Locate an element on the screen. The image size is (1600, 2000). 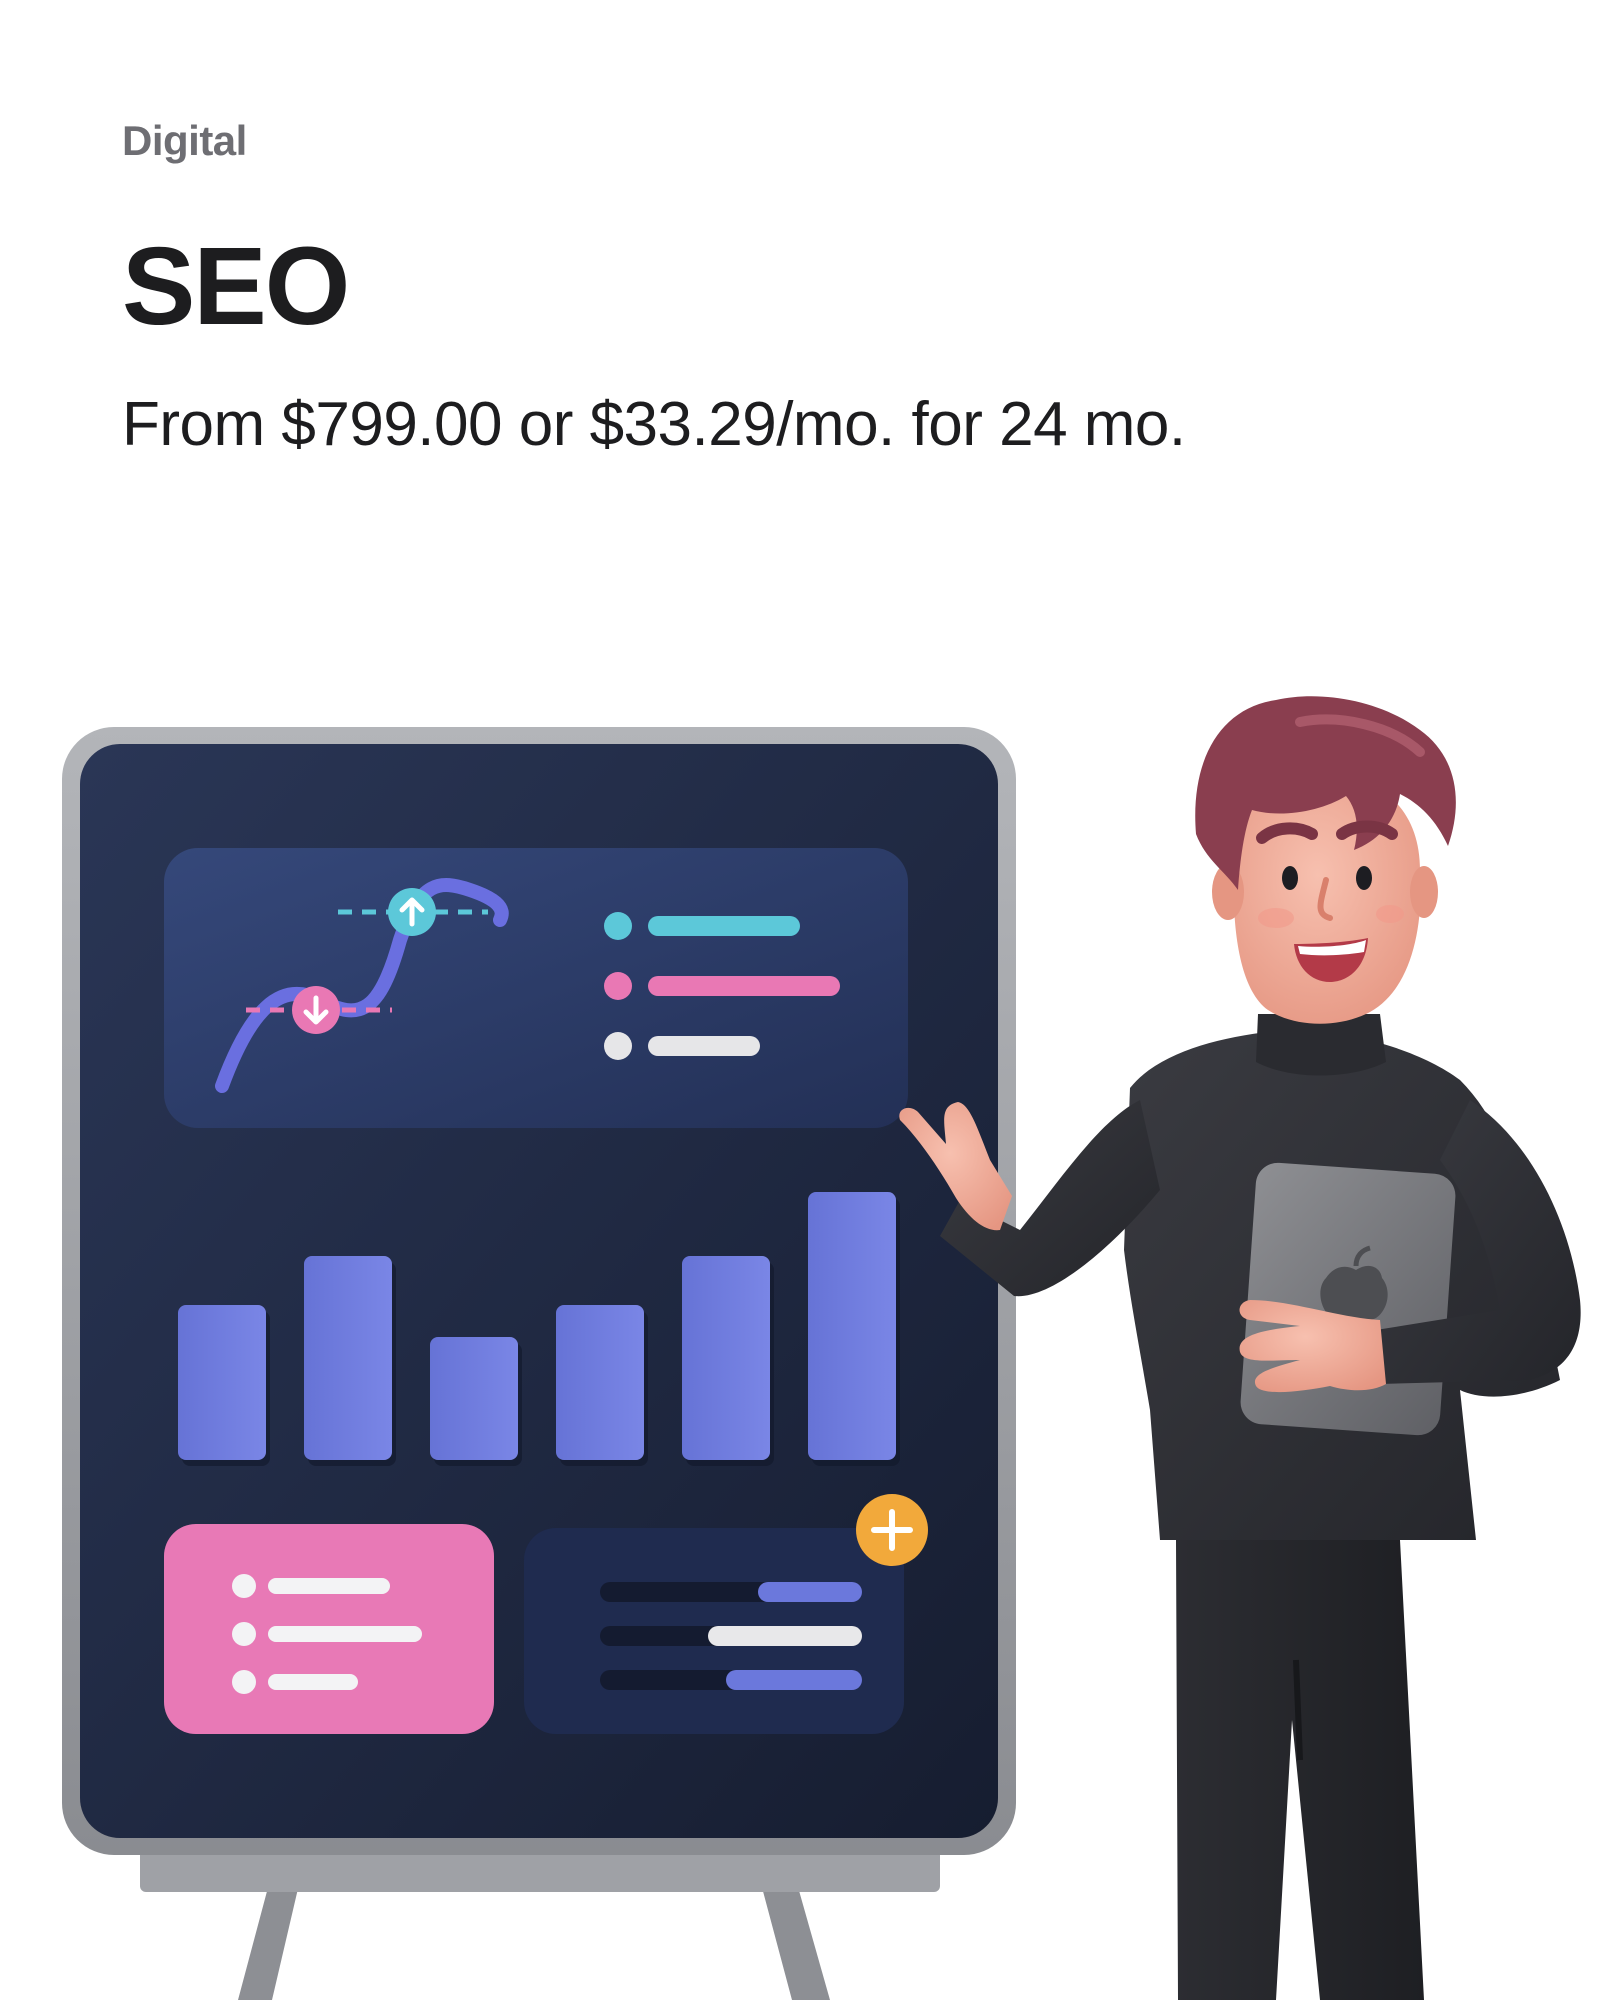
progress-card is located at coordinates (726, 1614).